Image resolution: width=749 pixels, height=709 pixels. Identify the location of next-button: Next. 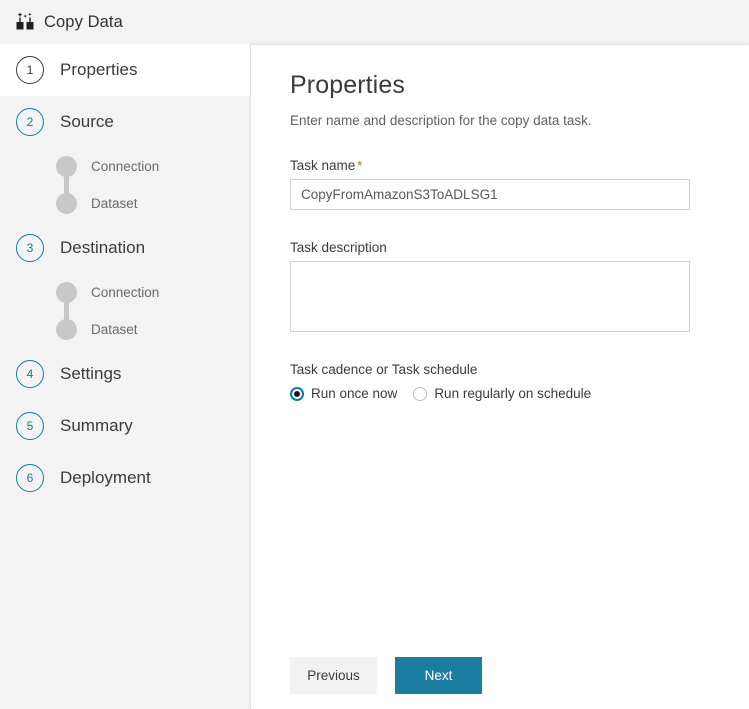
(438, 675).